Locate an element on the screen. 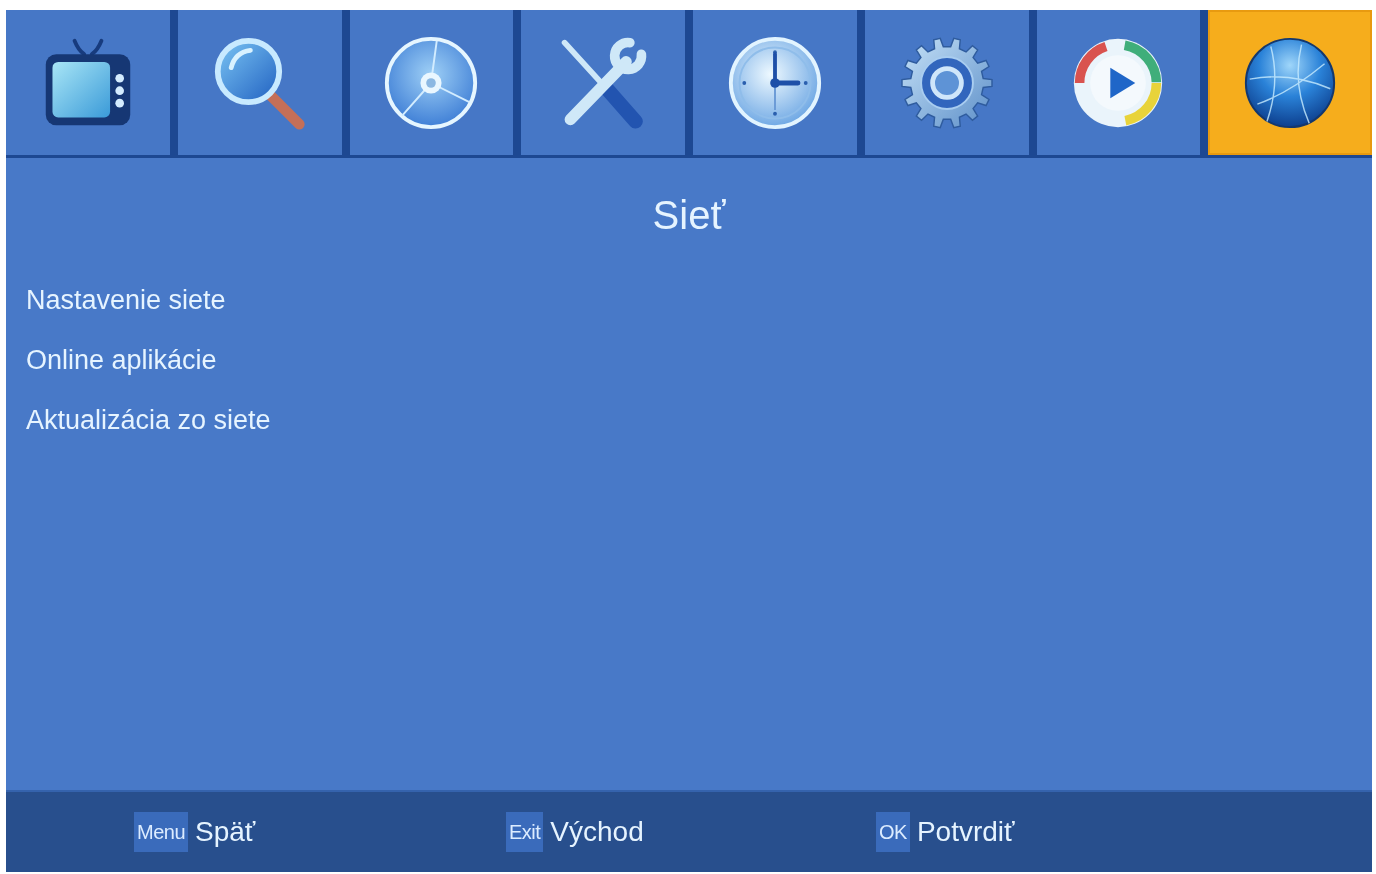  hint-label: Potvrdiť is located at coordinates (965, 832).